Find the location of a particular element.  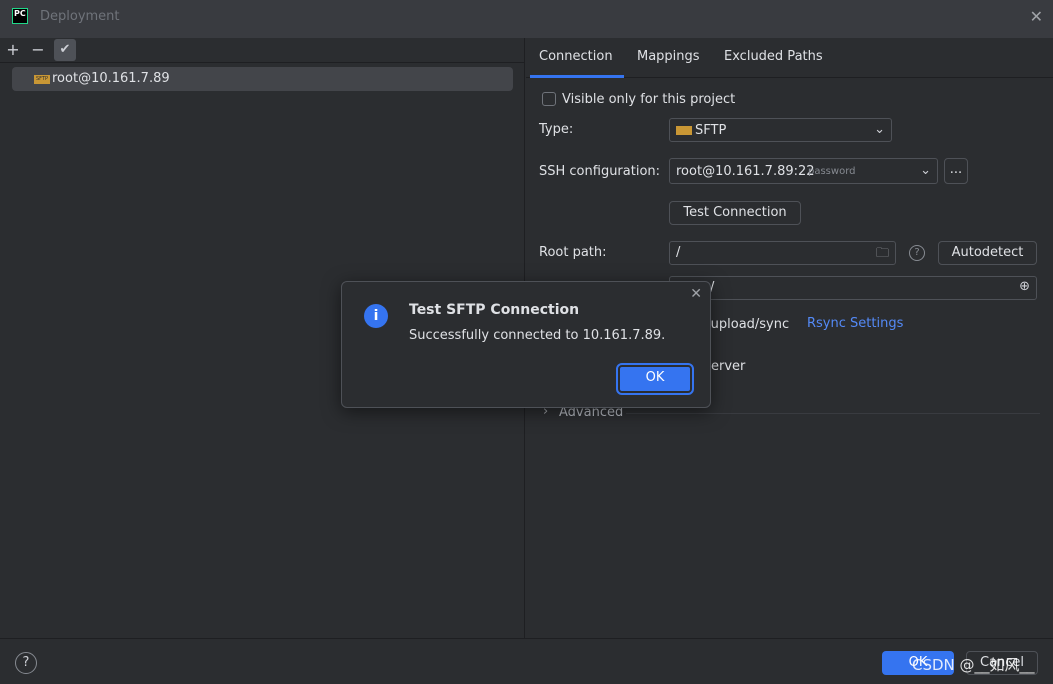

tab-connection: Connection is located at coordinates (576, 56).